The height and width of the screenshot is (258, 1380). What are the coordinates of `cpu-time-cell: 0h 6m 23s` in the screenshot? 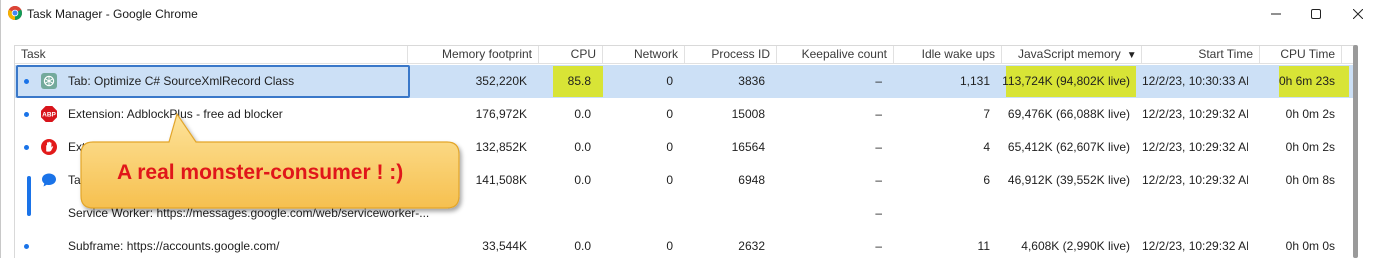 It's located at (1306, 81).